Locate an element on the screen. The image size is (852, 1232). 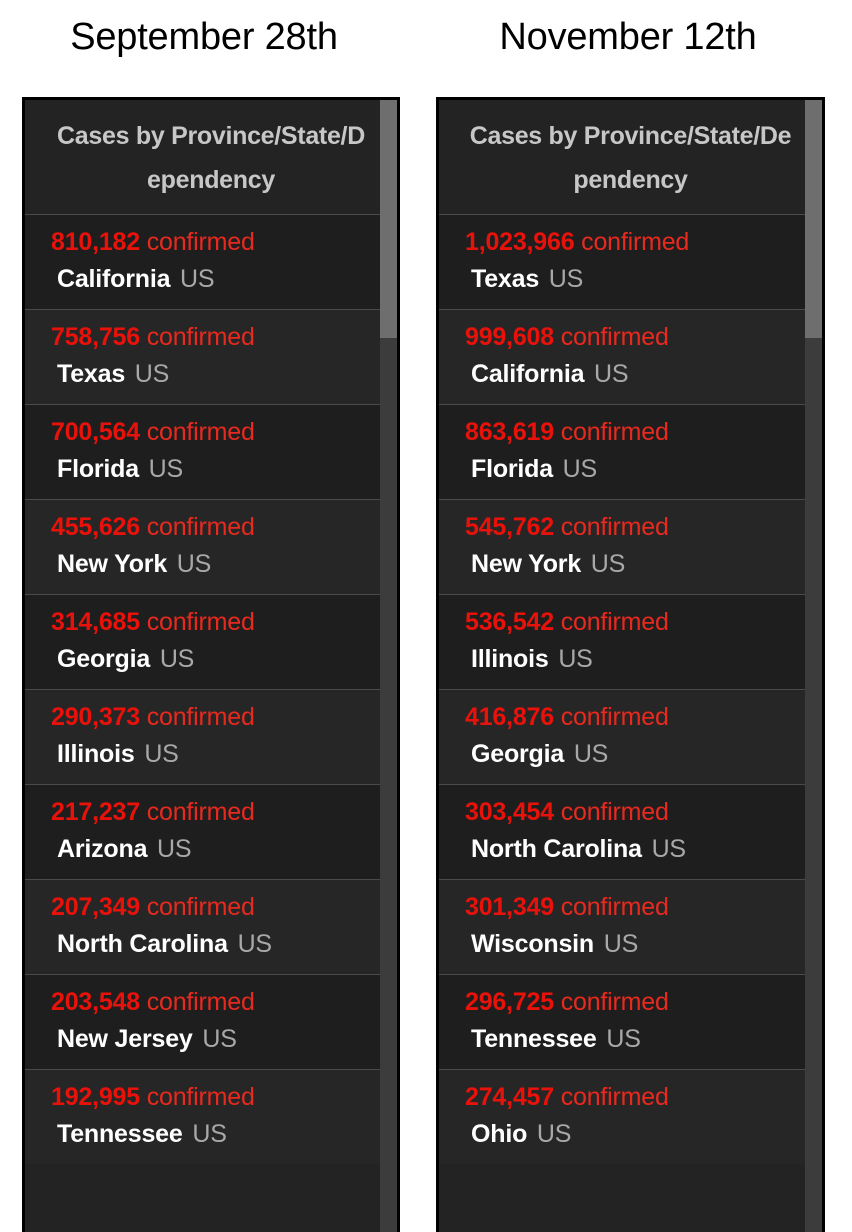
row-count-line: 192,995 confirmed is located at coordinates (211, 1097).